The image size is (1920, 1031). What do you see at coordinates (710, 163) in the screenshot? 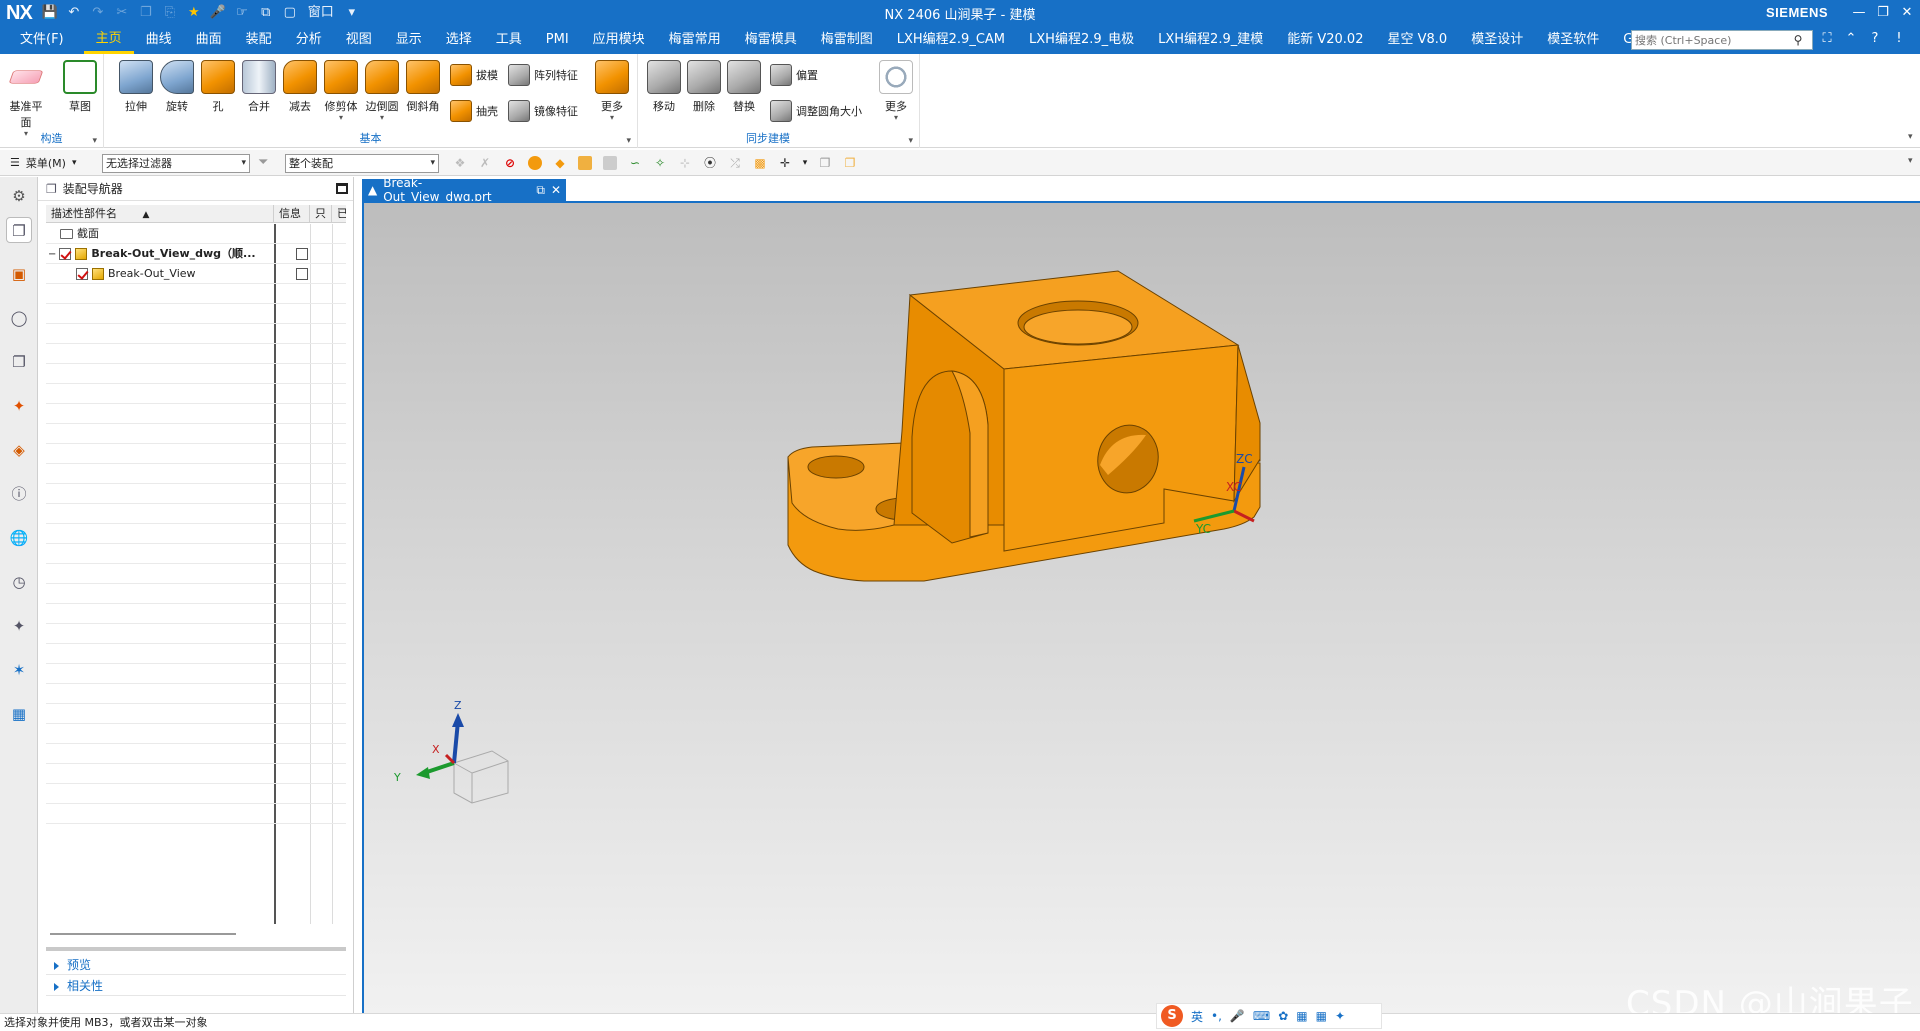
I see `selection-intent-icon: ⦿` at bounding box center [710, 163].